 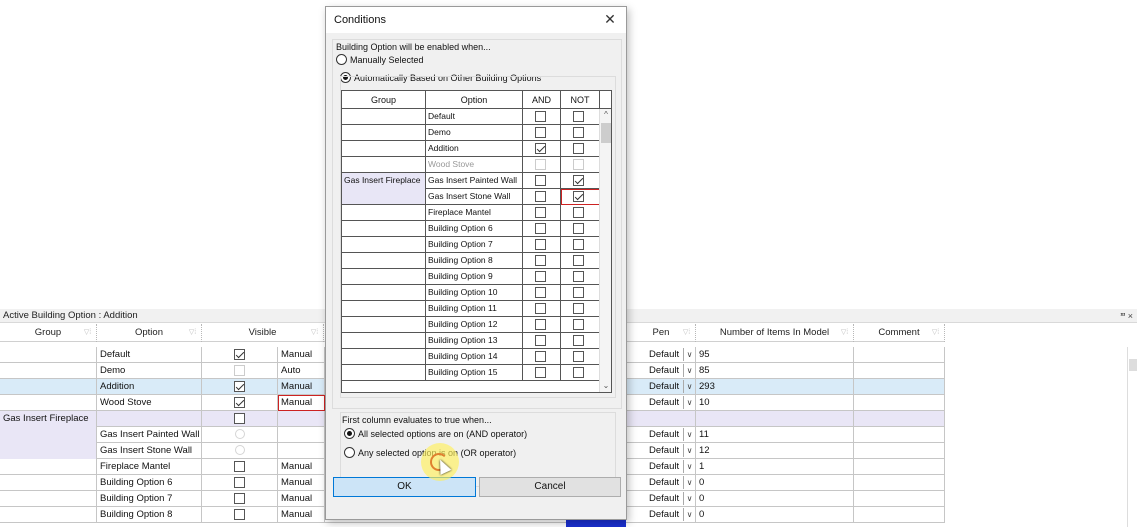 What do you see at coordinates (580, 100) in the screenshot?
I see `col-not: NOT` at bounding box center [580, 100].